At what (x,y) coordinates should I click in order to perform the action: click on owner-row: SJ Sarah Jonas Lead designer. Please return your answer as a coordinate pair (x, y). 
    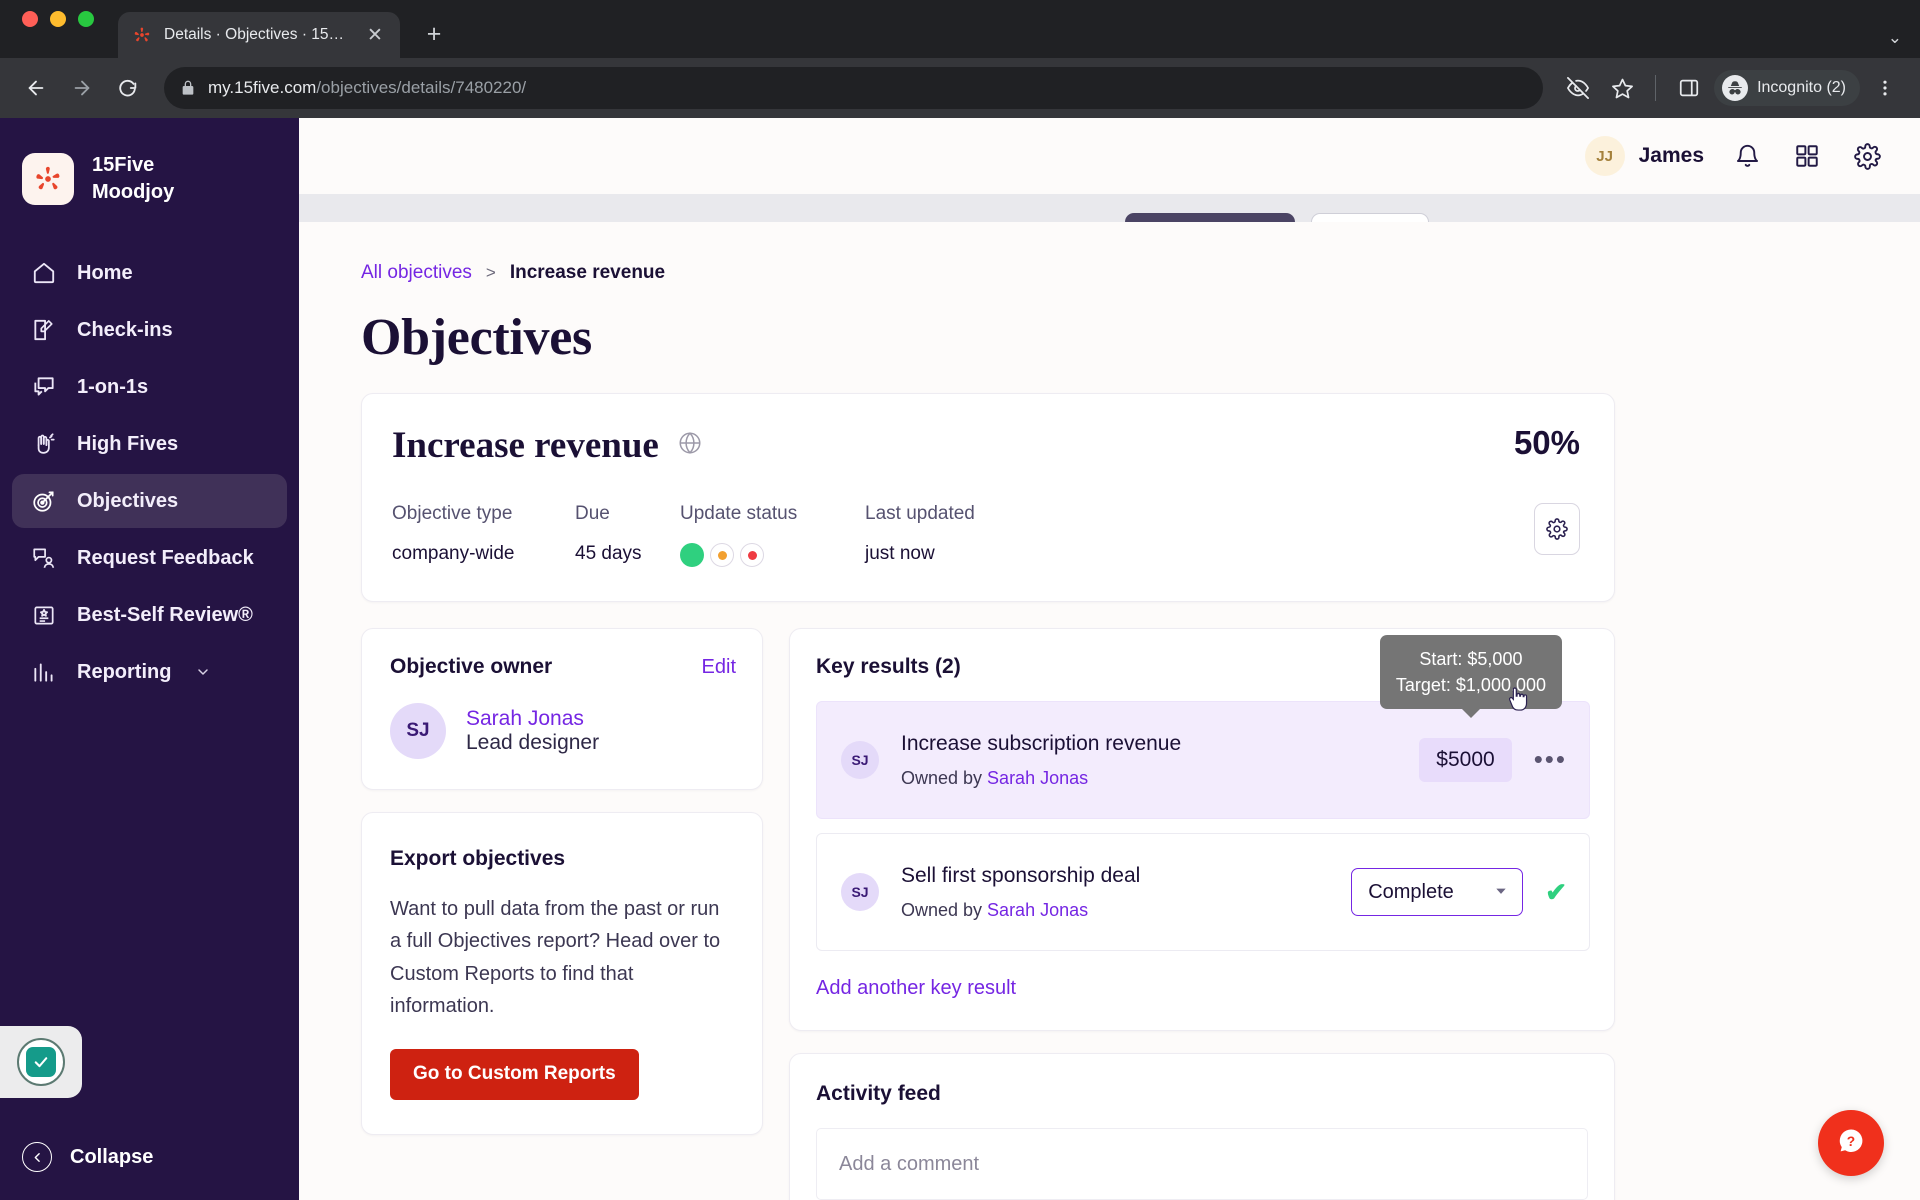
    Looking at the image, I should click on (563, 731).